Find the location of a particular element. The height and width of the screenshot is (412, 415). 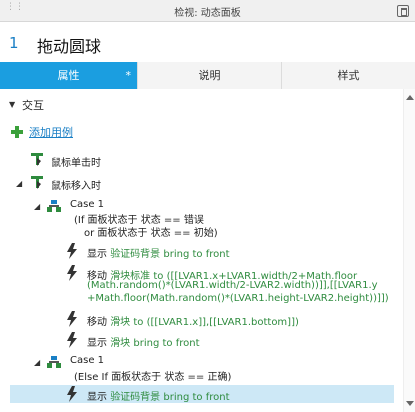

case-condition: (Else If 面板状态于 状态 == 正确) is located at coordinates (153, 377).